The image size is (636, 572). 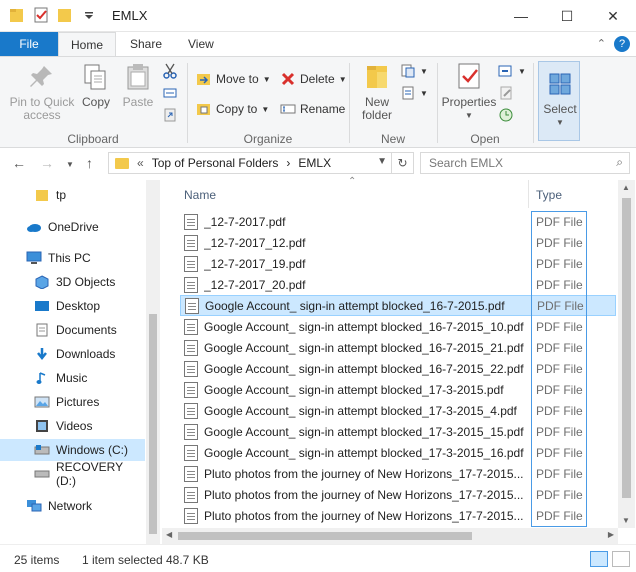 What do you see at coordinates (200, 195) in the screenshot?
I see `column-header-name: Name` at bounding box center [200, 195].